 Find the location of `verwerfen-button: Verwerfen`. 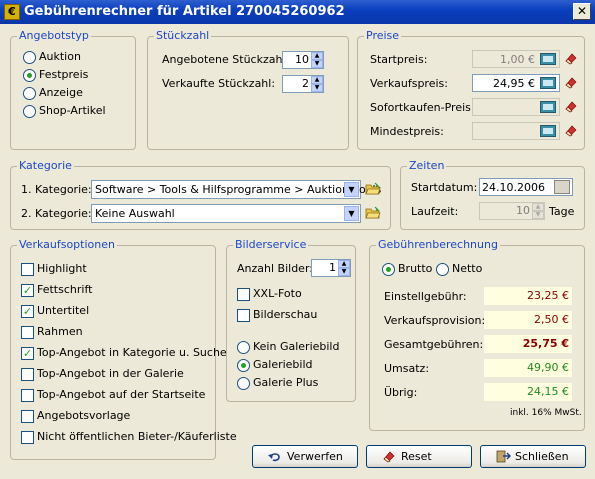

verwerfen-button: Verwerfen is located at coordinates (305, 456).